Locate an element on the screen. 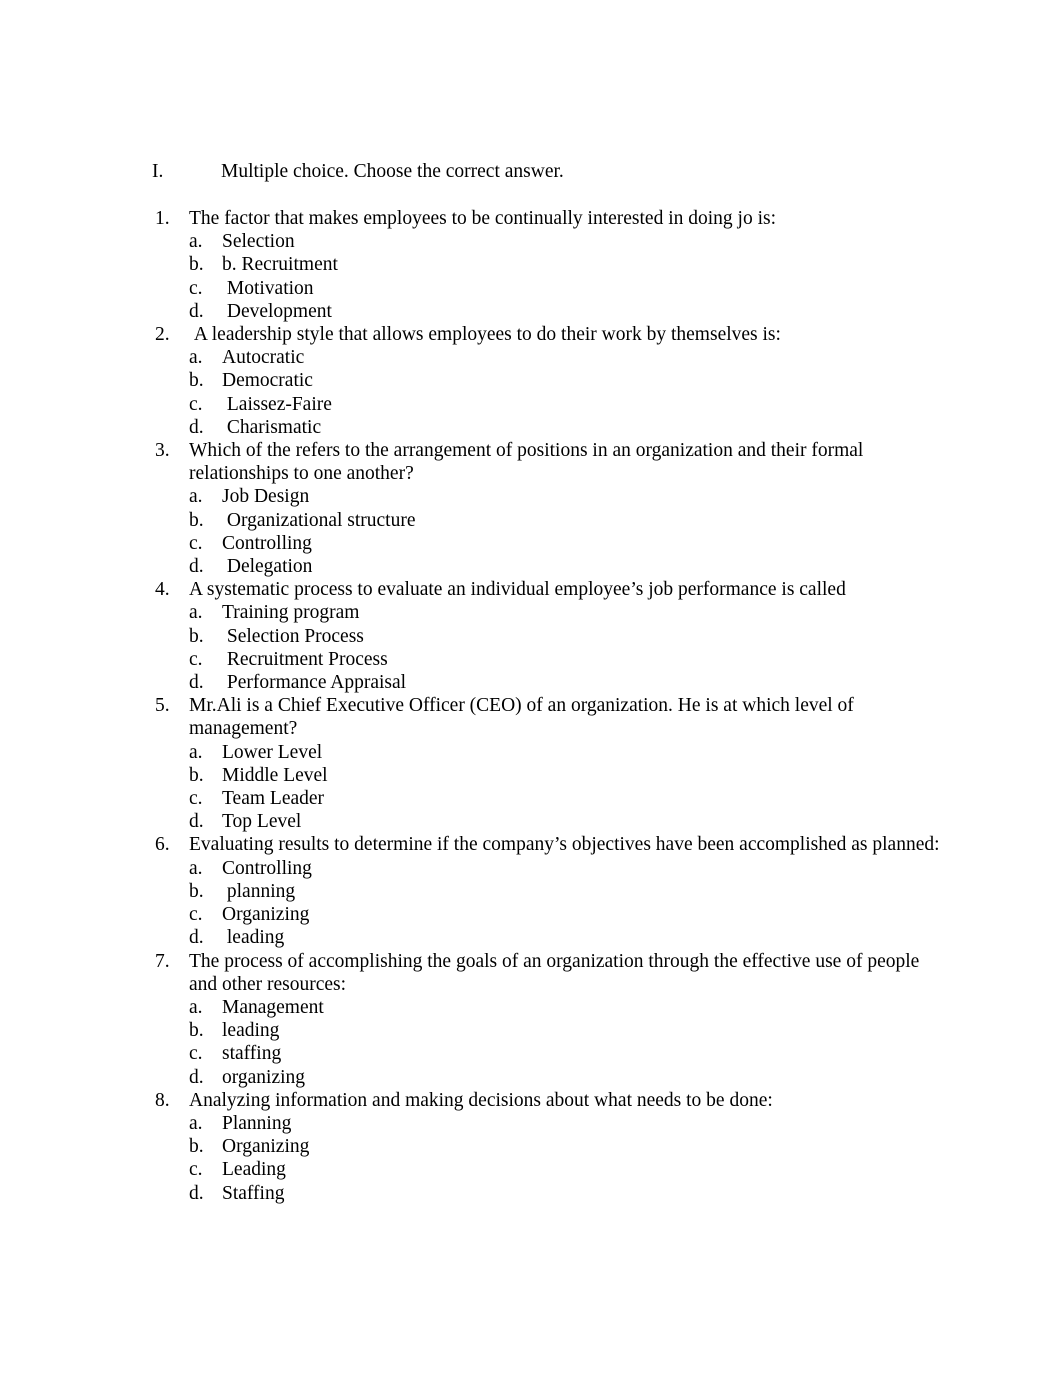 The image size is (1062, 1377). option-item: a. Training program is located at coordinates (570, 612).